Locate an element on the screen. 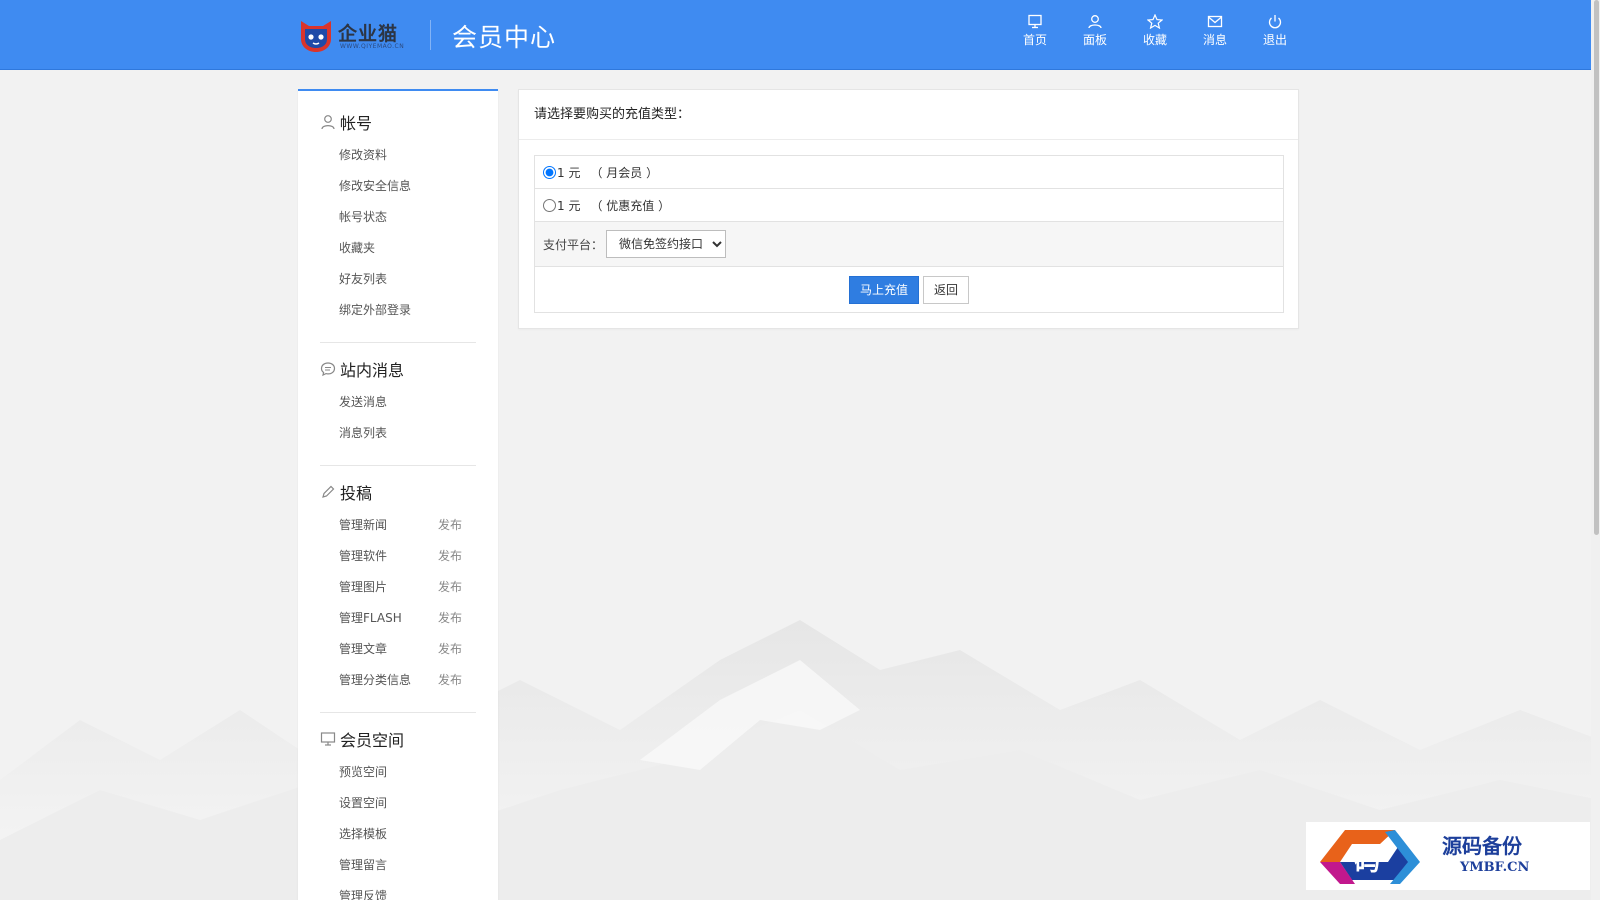  logo-subtext: WWW.QIYEMAO.CN is located at coordinates (372, 46).